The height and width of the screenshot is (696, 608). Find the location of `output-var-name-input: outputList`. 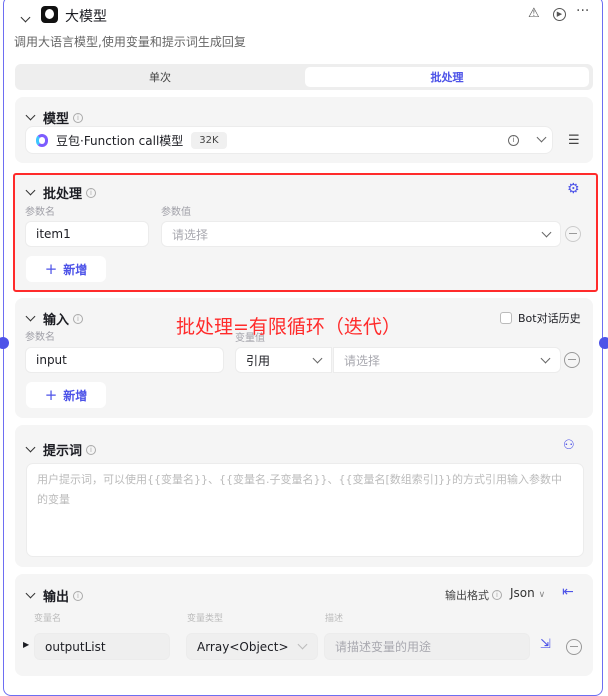

output-var-name-input: outputList is located at coordinates (102, 646).